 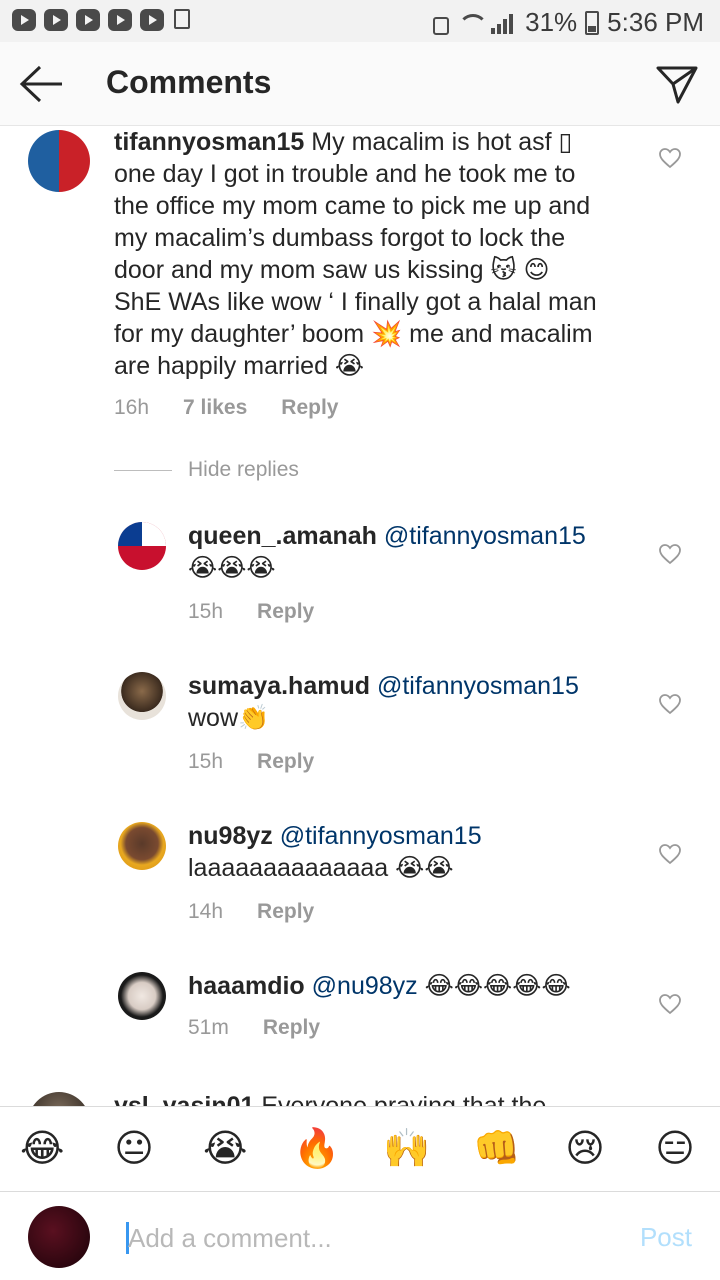 I want to click on wifi-icon, so click(x=473, y=23).